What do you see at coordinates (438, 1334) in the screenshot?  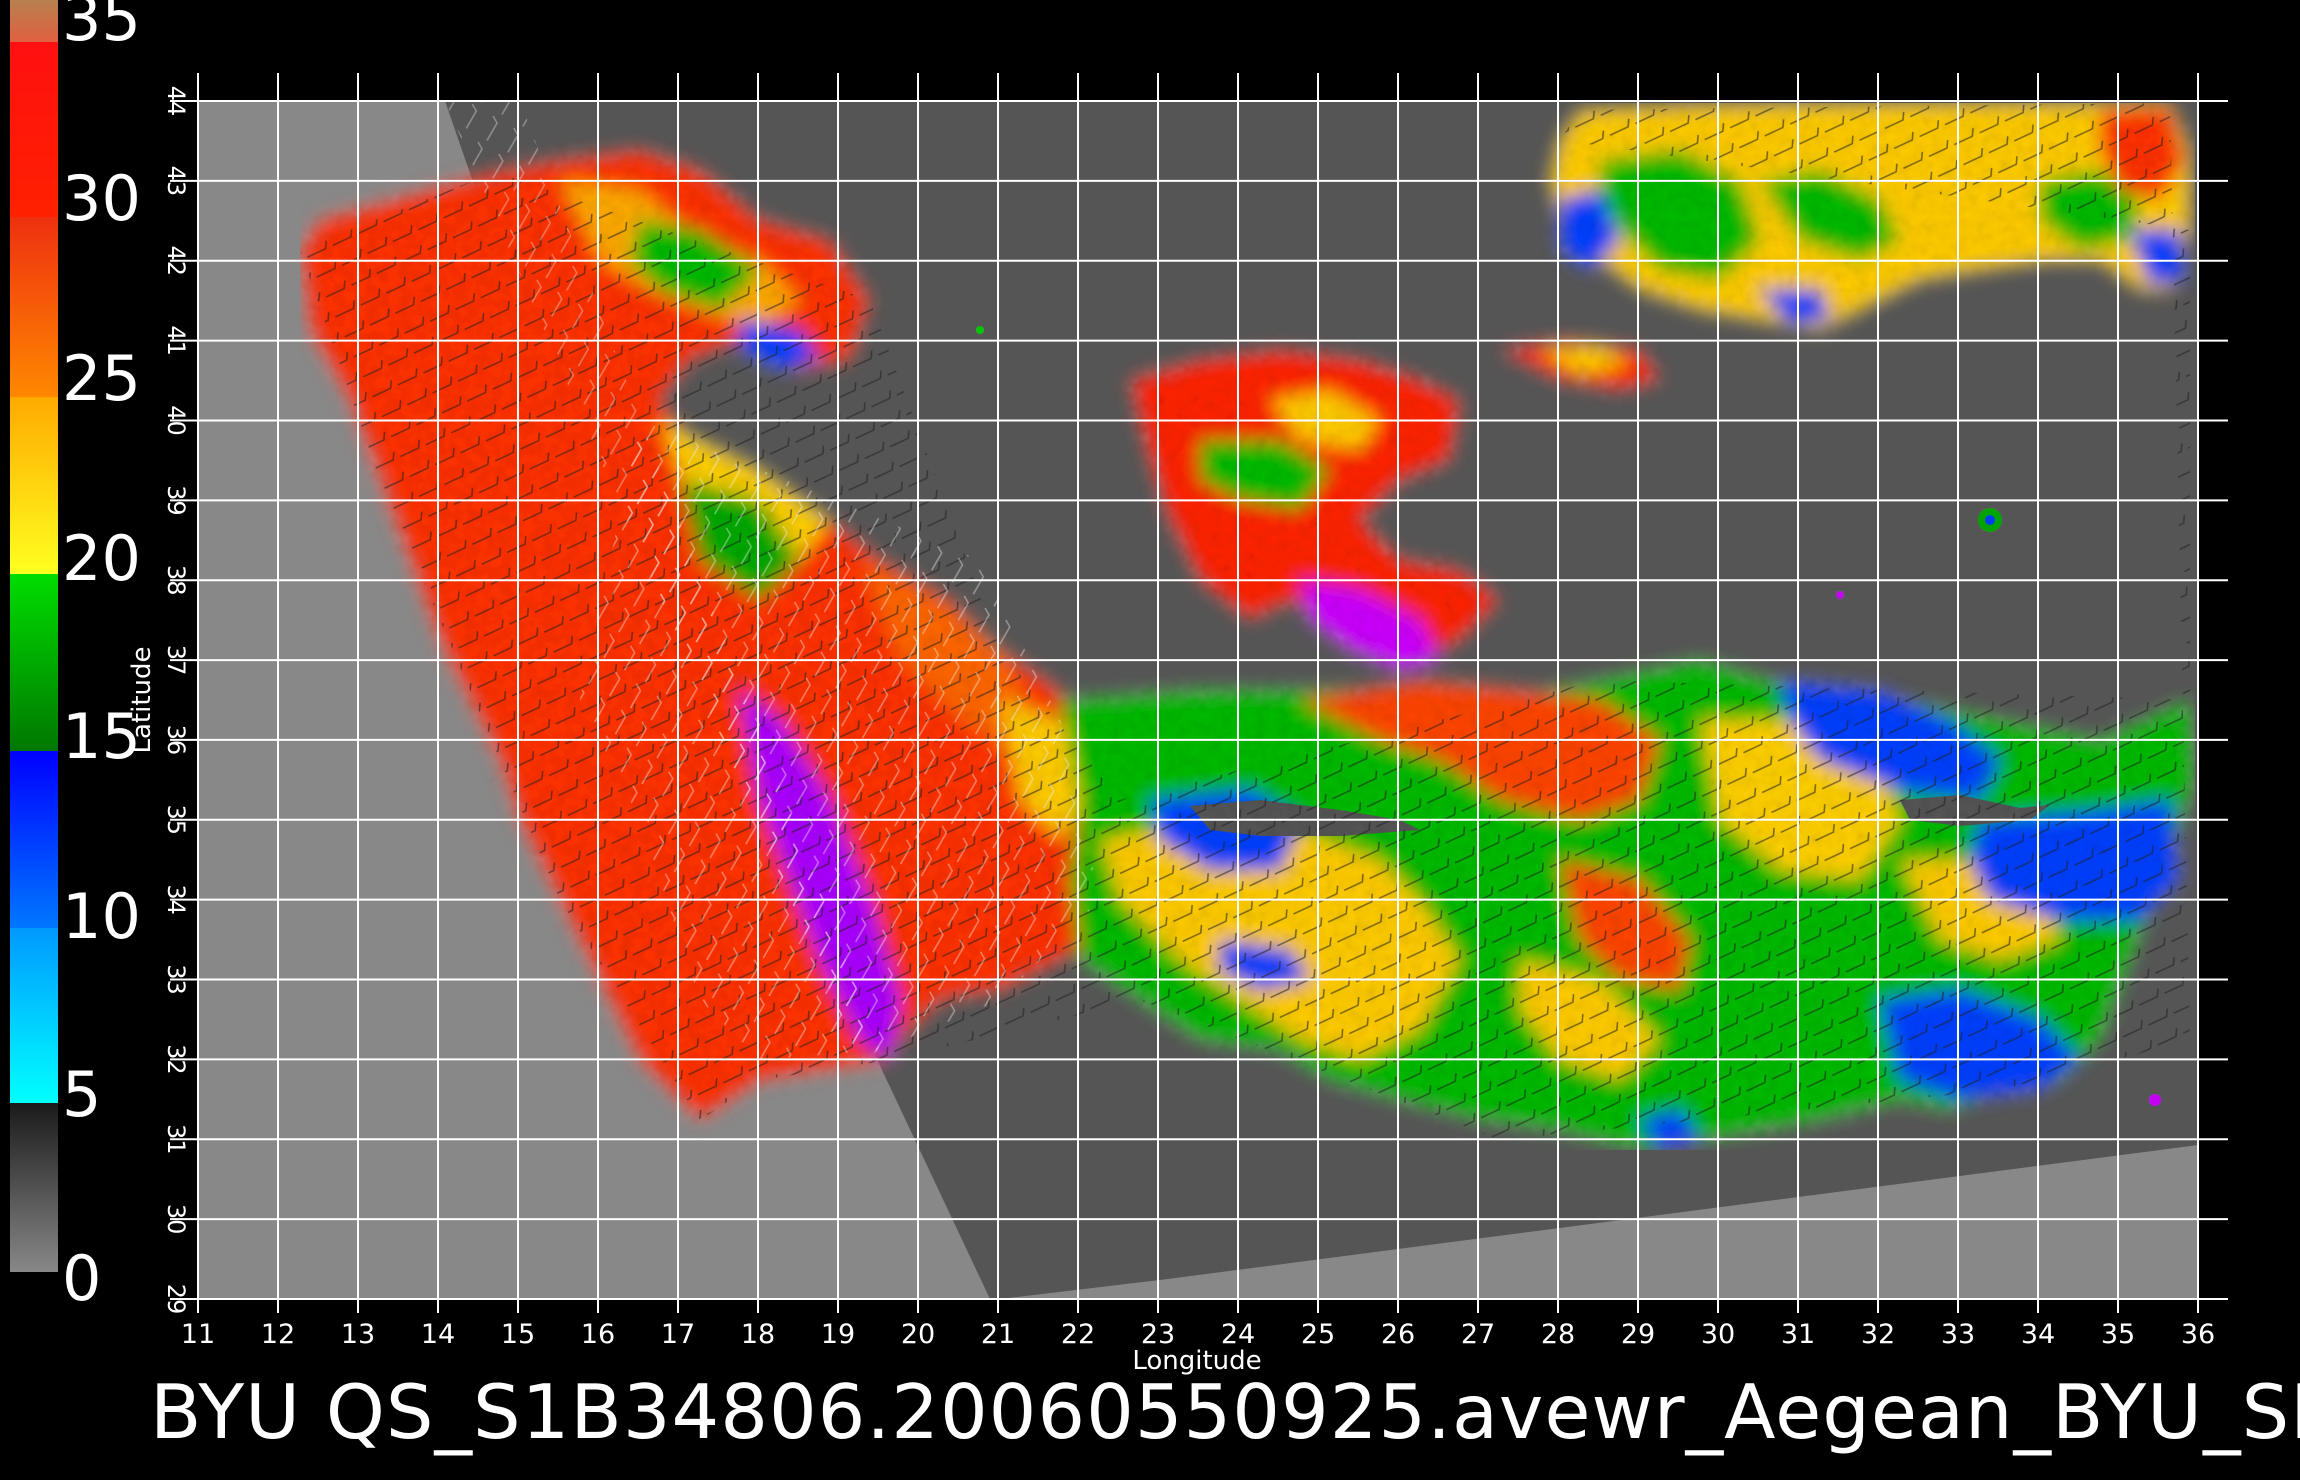 I see `x-tick-label: 14` at bounding box center [438, 1334].